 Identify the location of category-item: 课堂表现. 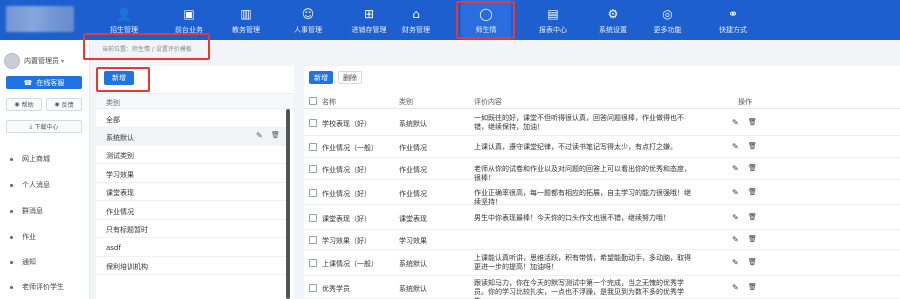
(191, 192).